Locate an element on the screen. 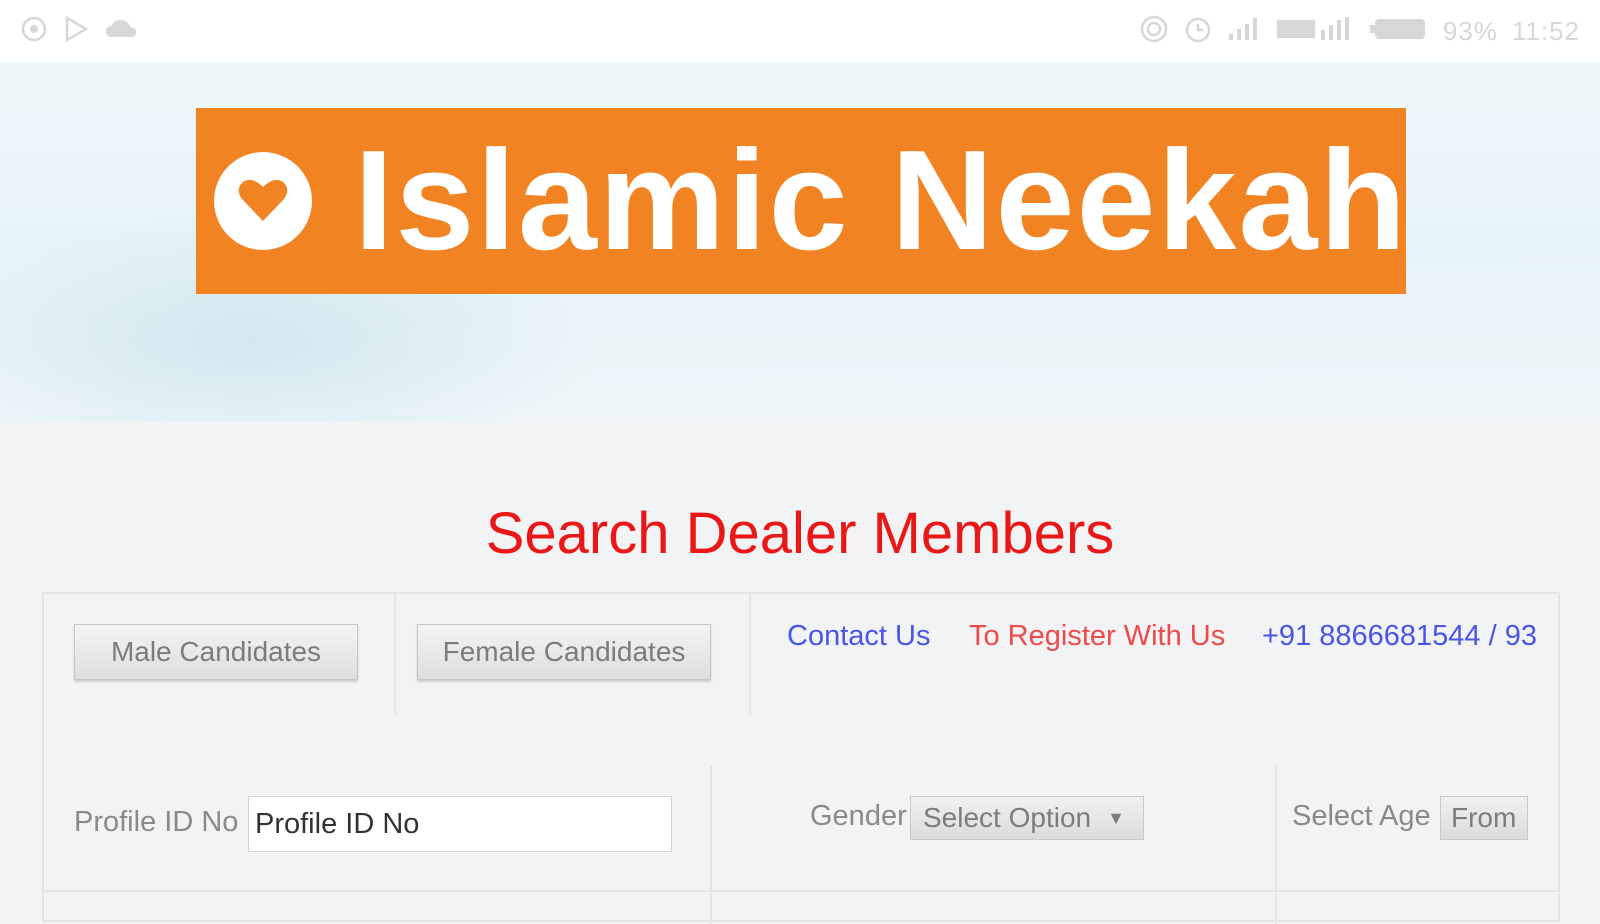 The image size is (1600, 924). contact-us-link: Contact Us is located at coordinates (858, 636).